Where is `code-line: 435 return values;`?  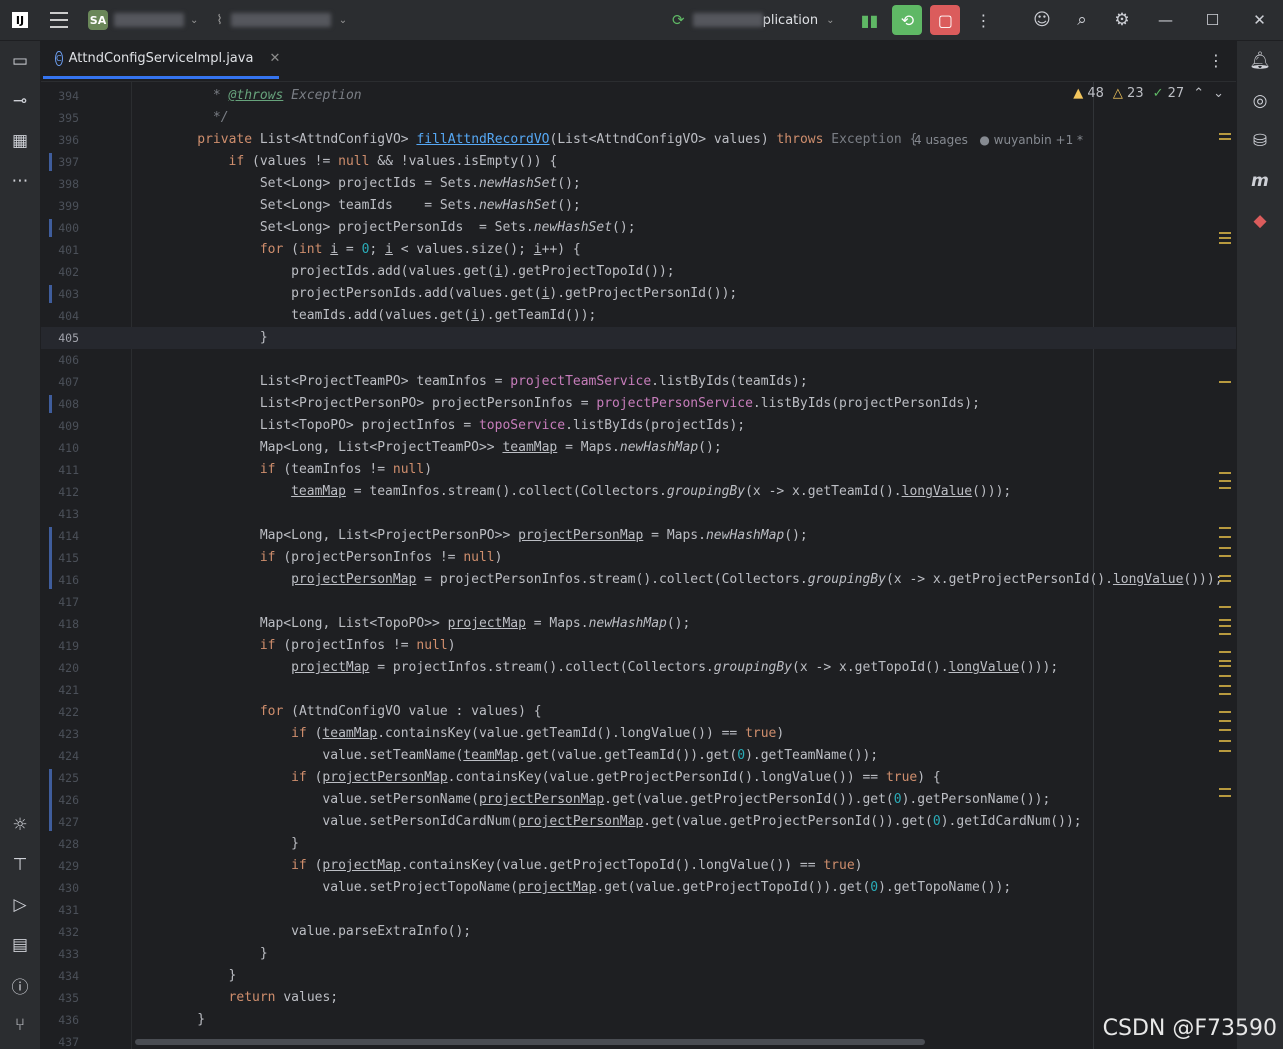
code-line: 435 return values; is located at coordinates (638, 998).